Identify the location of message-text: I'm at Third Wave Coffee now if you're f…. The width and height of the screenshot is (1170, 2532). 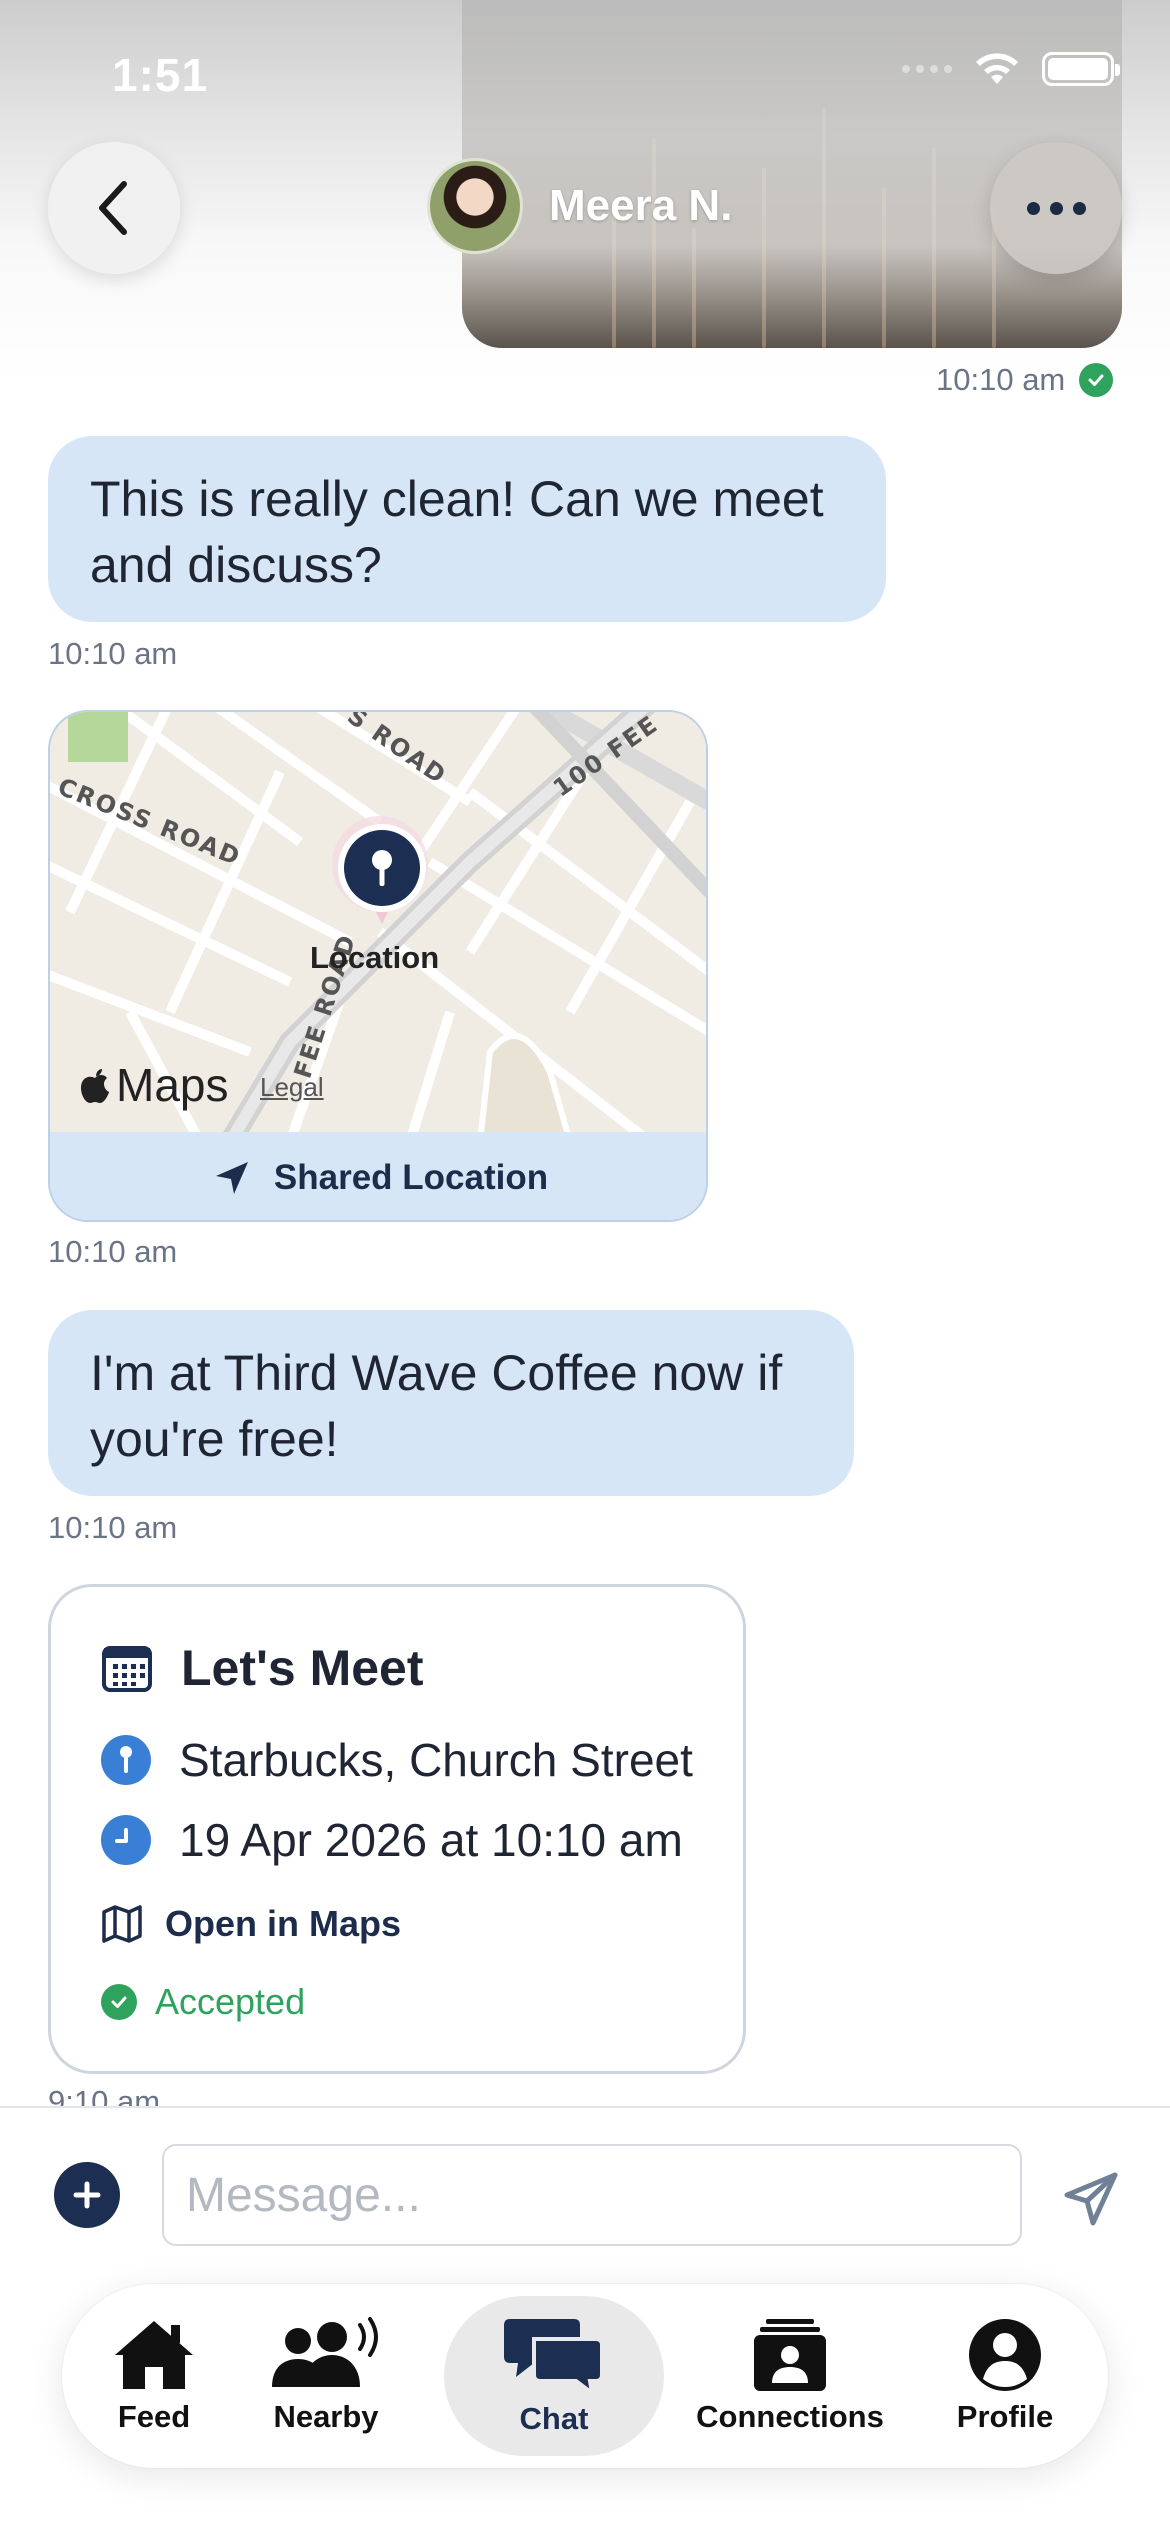
(436, 1406).